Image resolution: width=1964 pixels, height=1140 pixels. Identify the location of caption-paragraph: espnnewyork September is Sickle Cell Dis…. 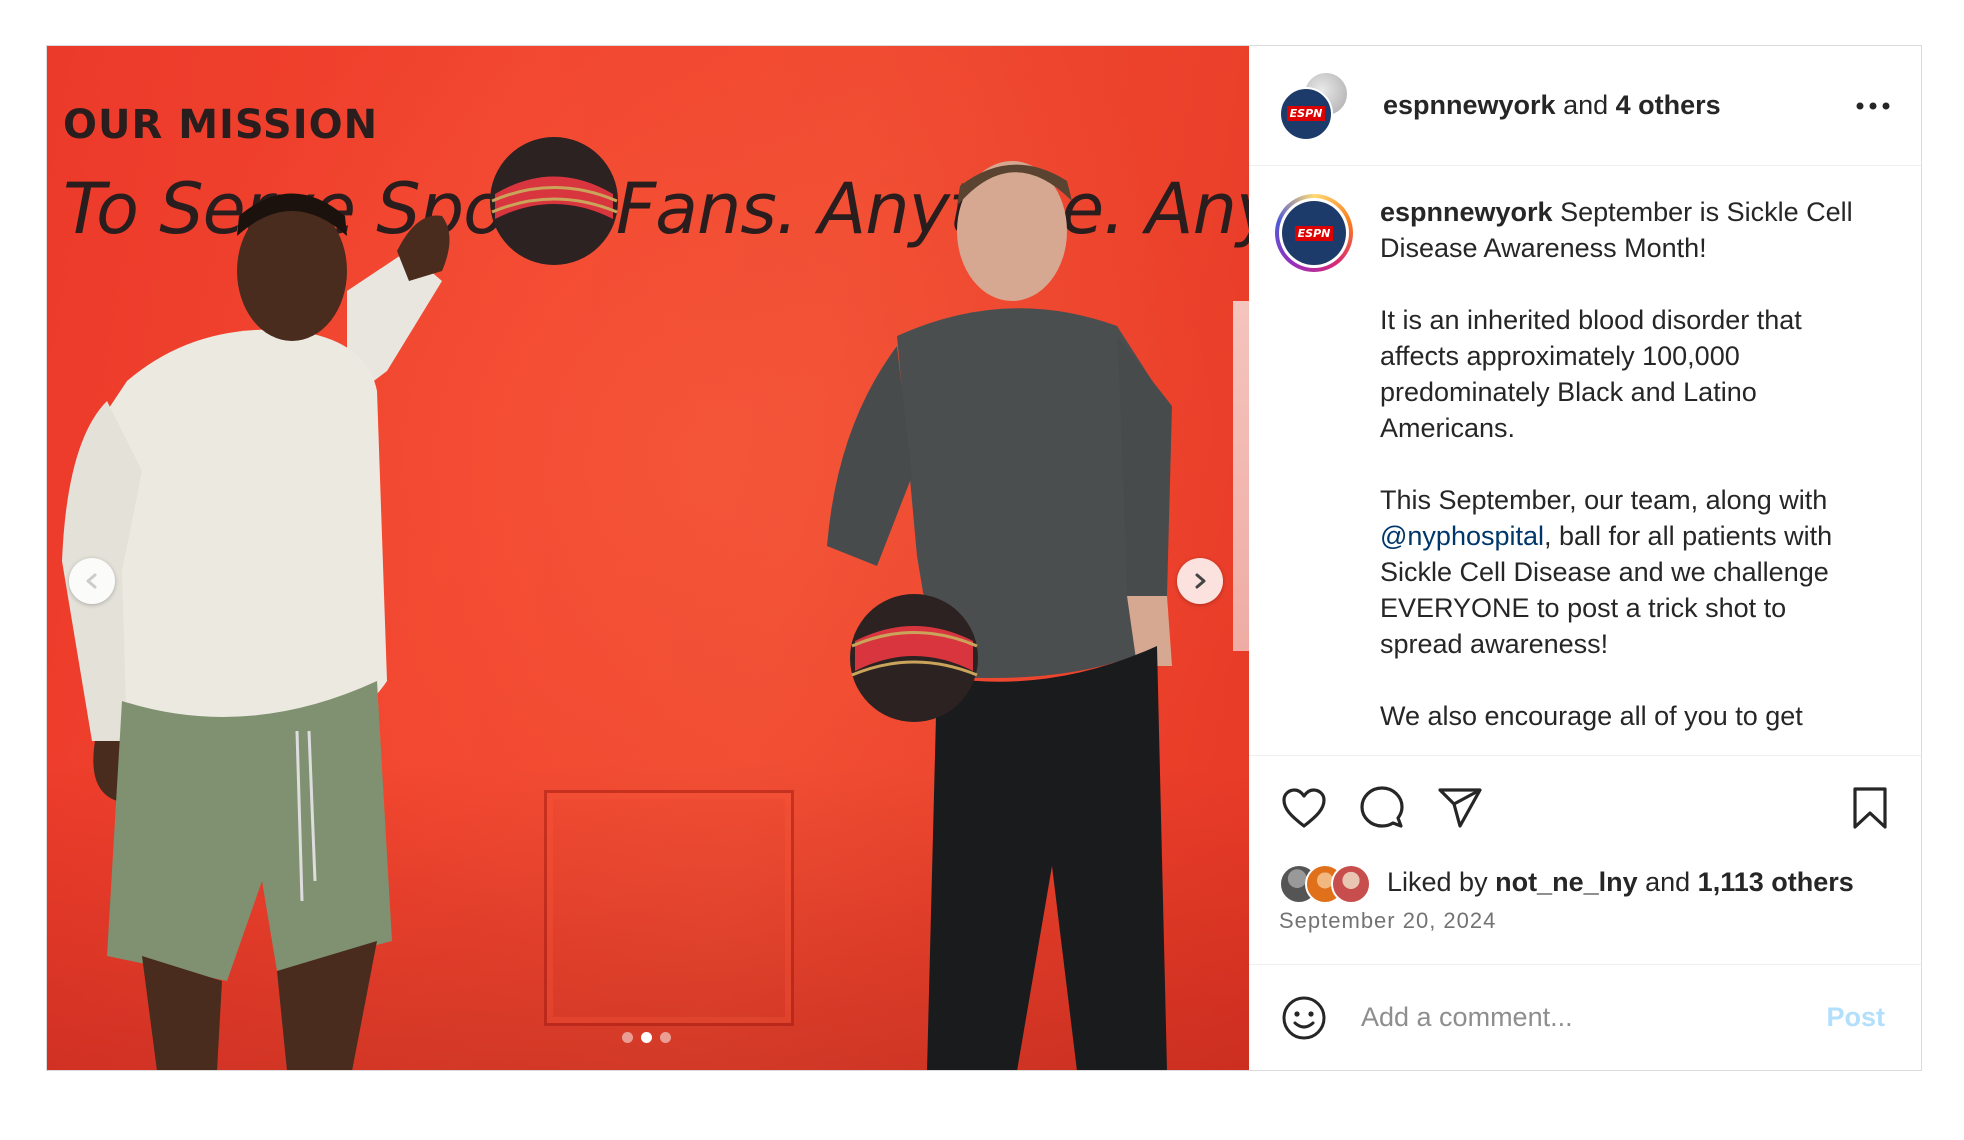
(1620, 230).